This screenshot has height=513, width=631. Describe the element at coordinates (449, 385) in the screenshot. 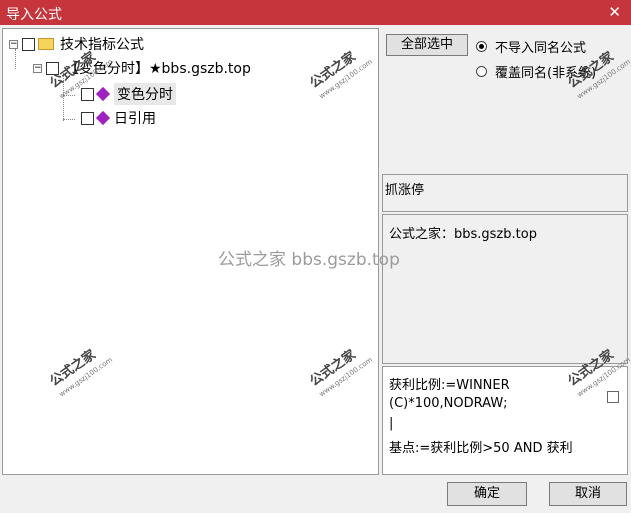

I see `code-line: 获利比例:=WINNER` at that location.